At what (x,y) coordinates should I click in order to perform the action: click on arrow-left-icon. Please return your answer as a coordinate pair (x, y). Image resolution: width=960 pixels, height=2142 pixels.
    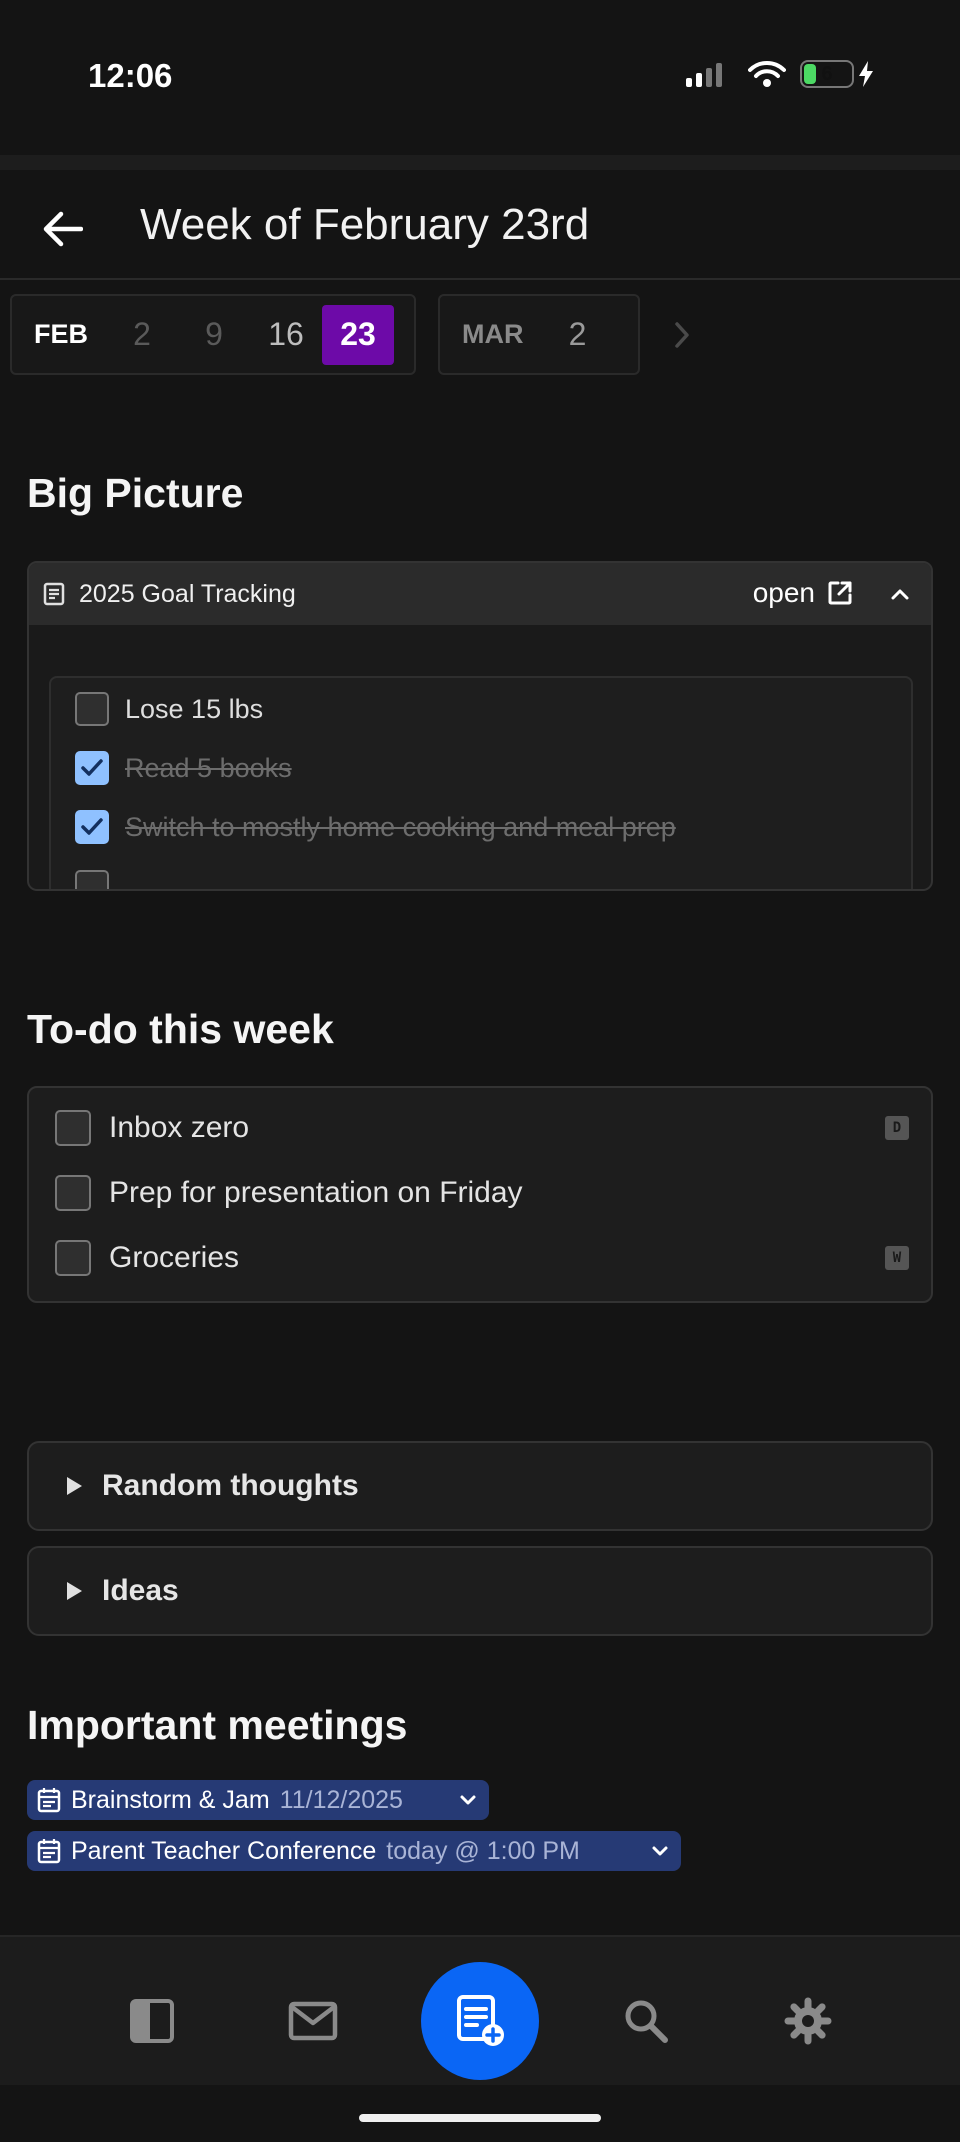
    Looking at the image, I should click on (63, 229).